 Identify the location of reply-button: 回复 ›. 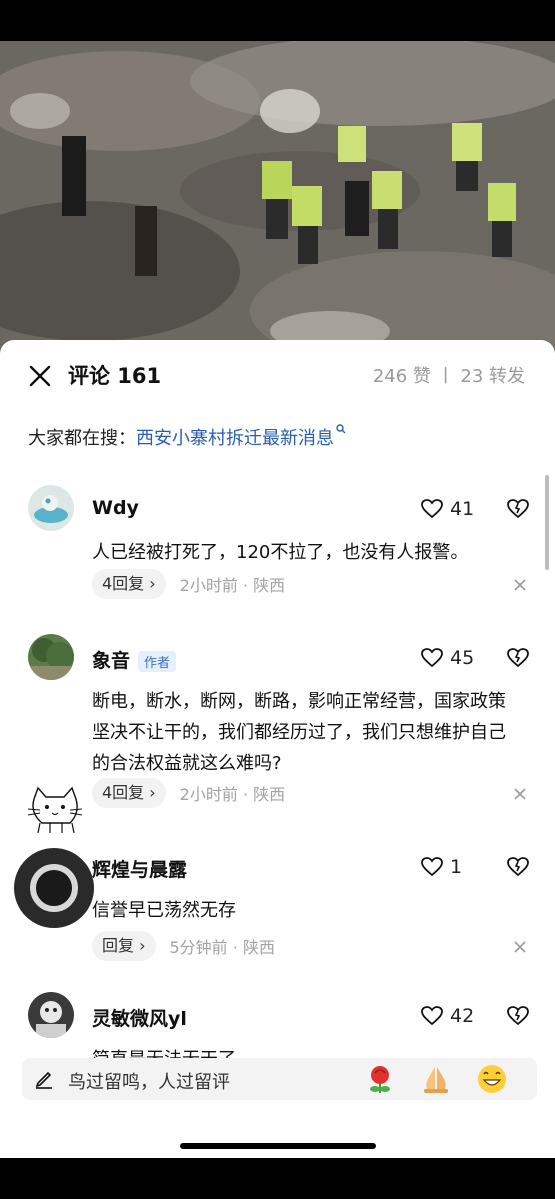
(124, 946).